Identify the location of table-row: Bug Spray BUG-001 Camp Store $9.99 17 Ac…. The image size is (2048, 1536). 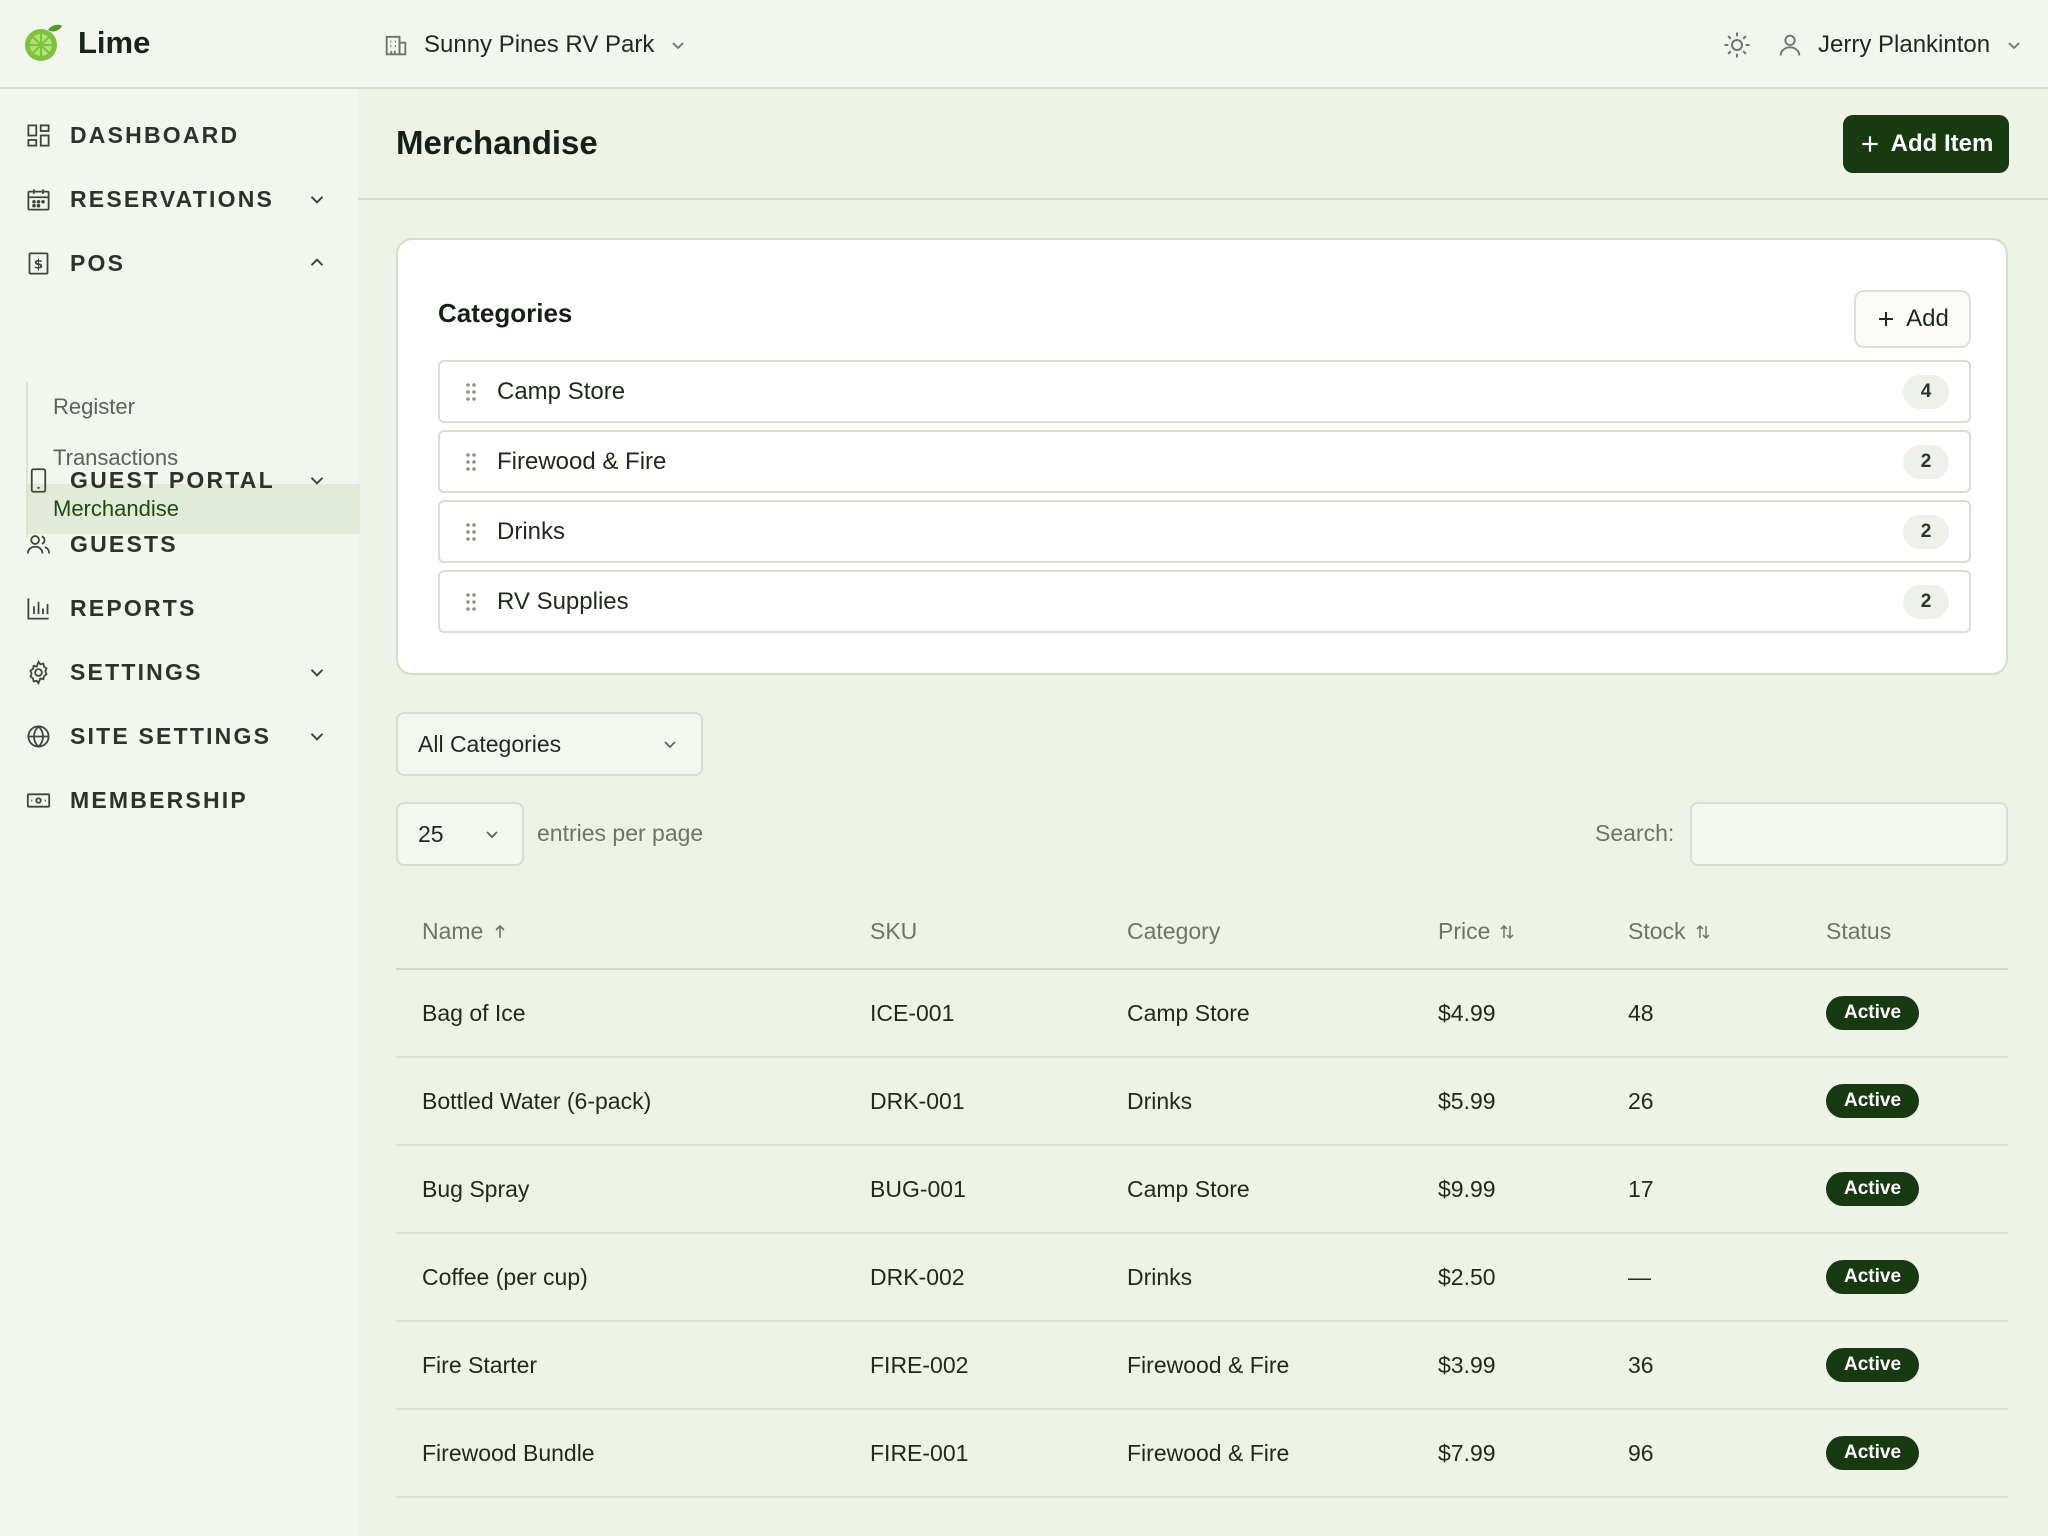
(1202, 1190).